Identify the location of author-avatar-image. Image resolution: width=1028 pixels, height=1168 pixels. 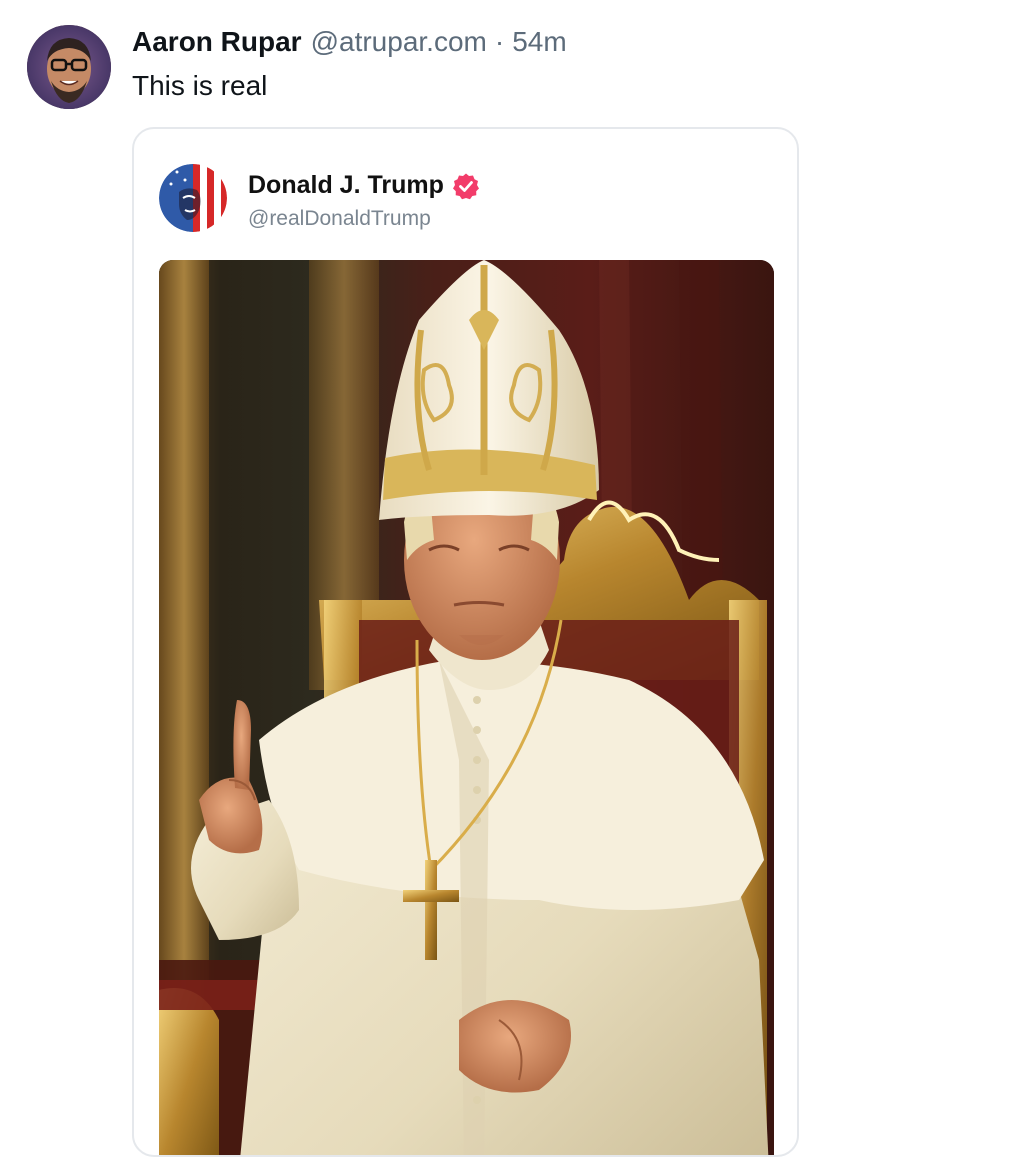
(69, 67).